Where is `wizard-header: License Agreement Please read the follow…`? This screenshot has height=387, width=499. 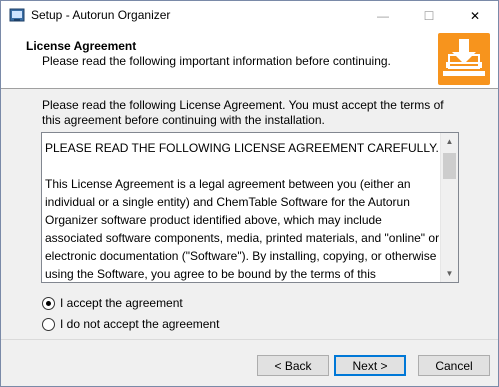
wizard-header: License Agreement Please read the follow… is located at coordinates (249, 60).